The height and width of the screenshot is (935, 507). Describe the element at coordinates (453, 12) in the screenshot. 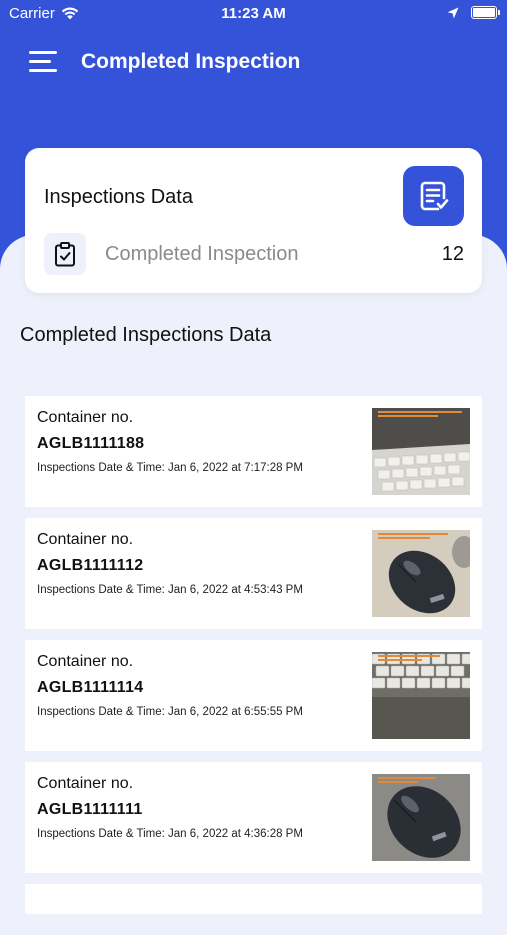

I see `location-arrow-icon` at that location.